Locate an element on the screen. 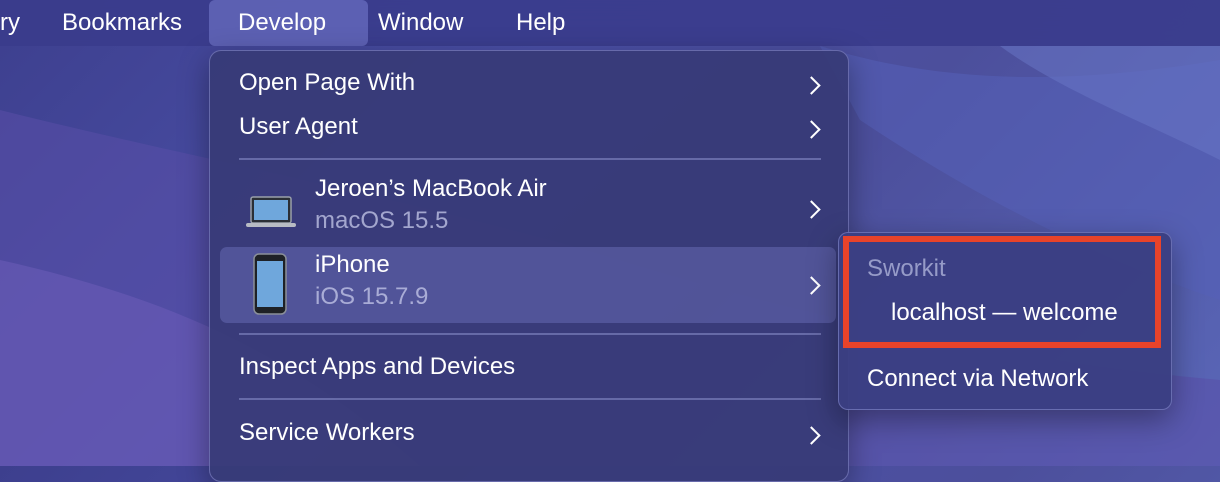  menubar-item-history: ry is located at coordinates (17, 23).